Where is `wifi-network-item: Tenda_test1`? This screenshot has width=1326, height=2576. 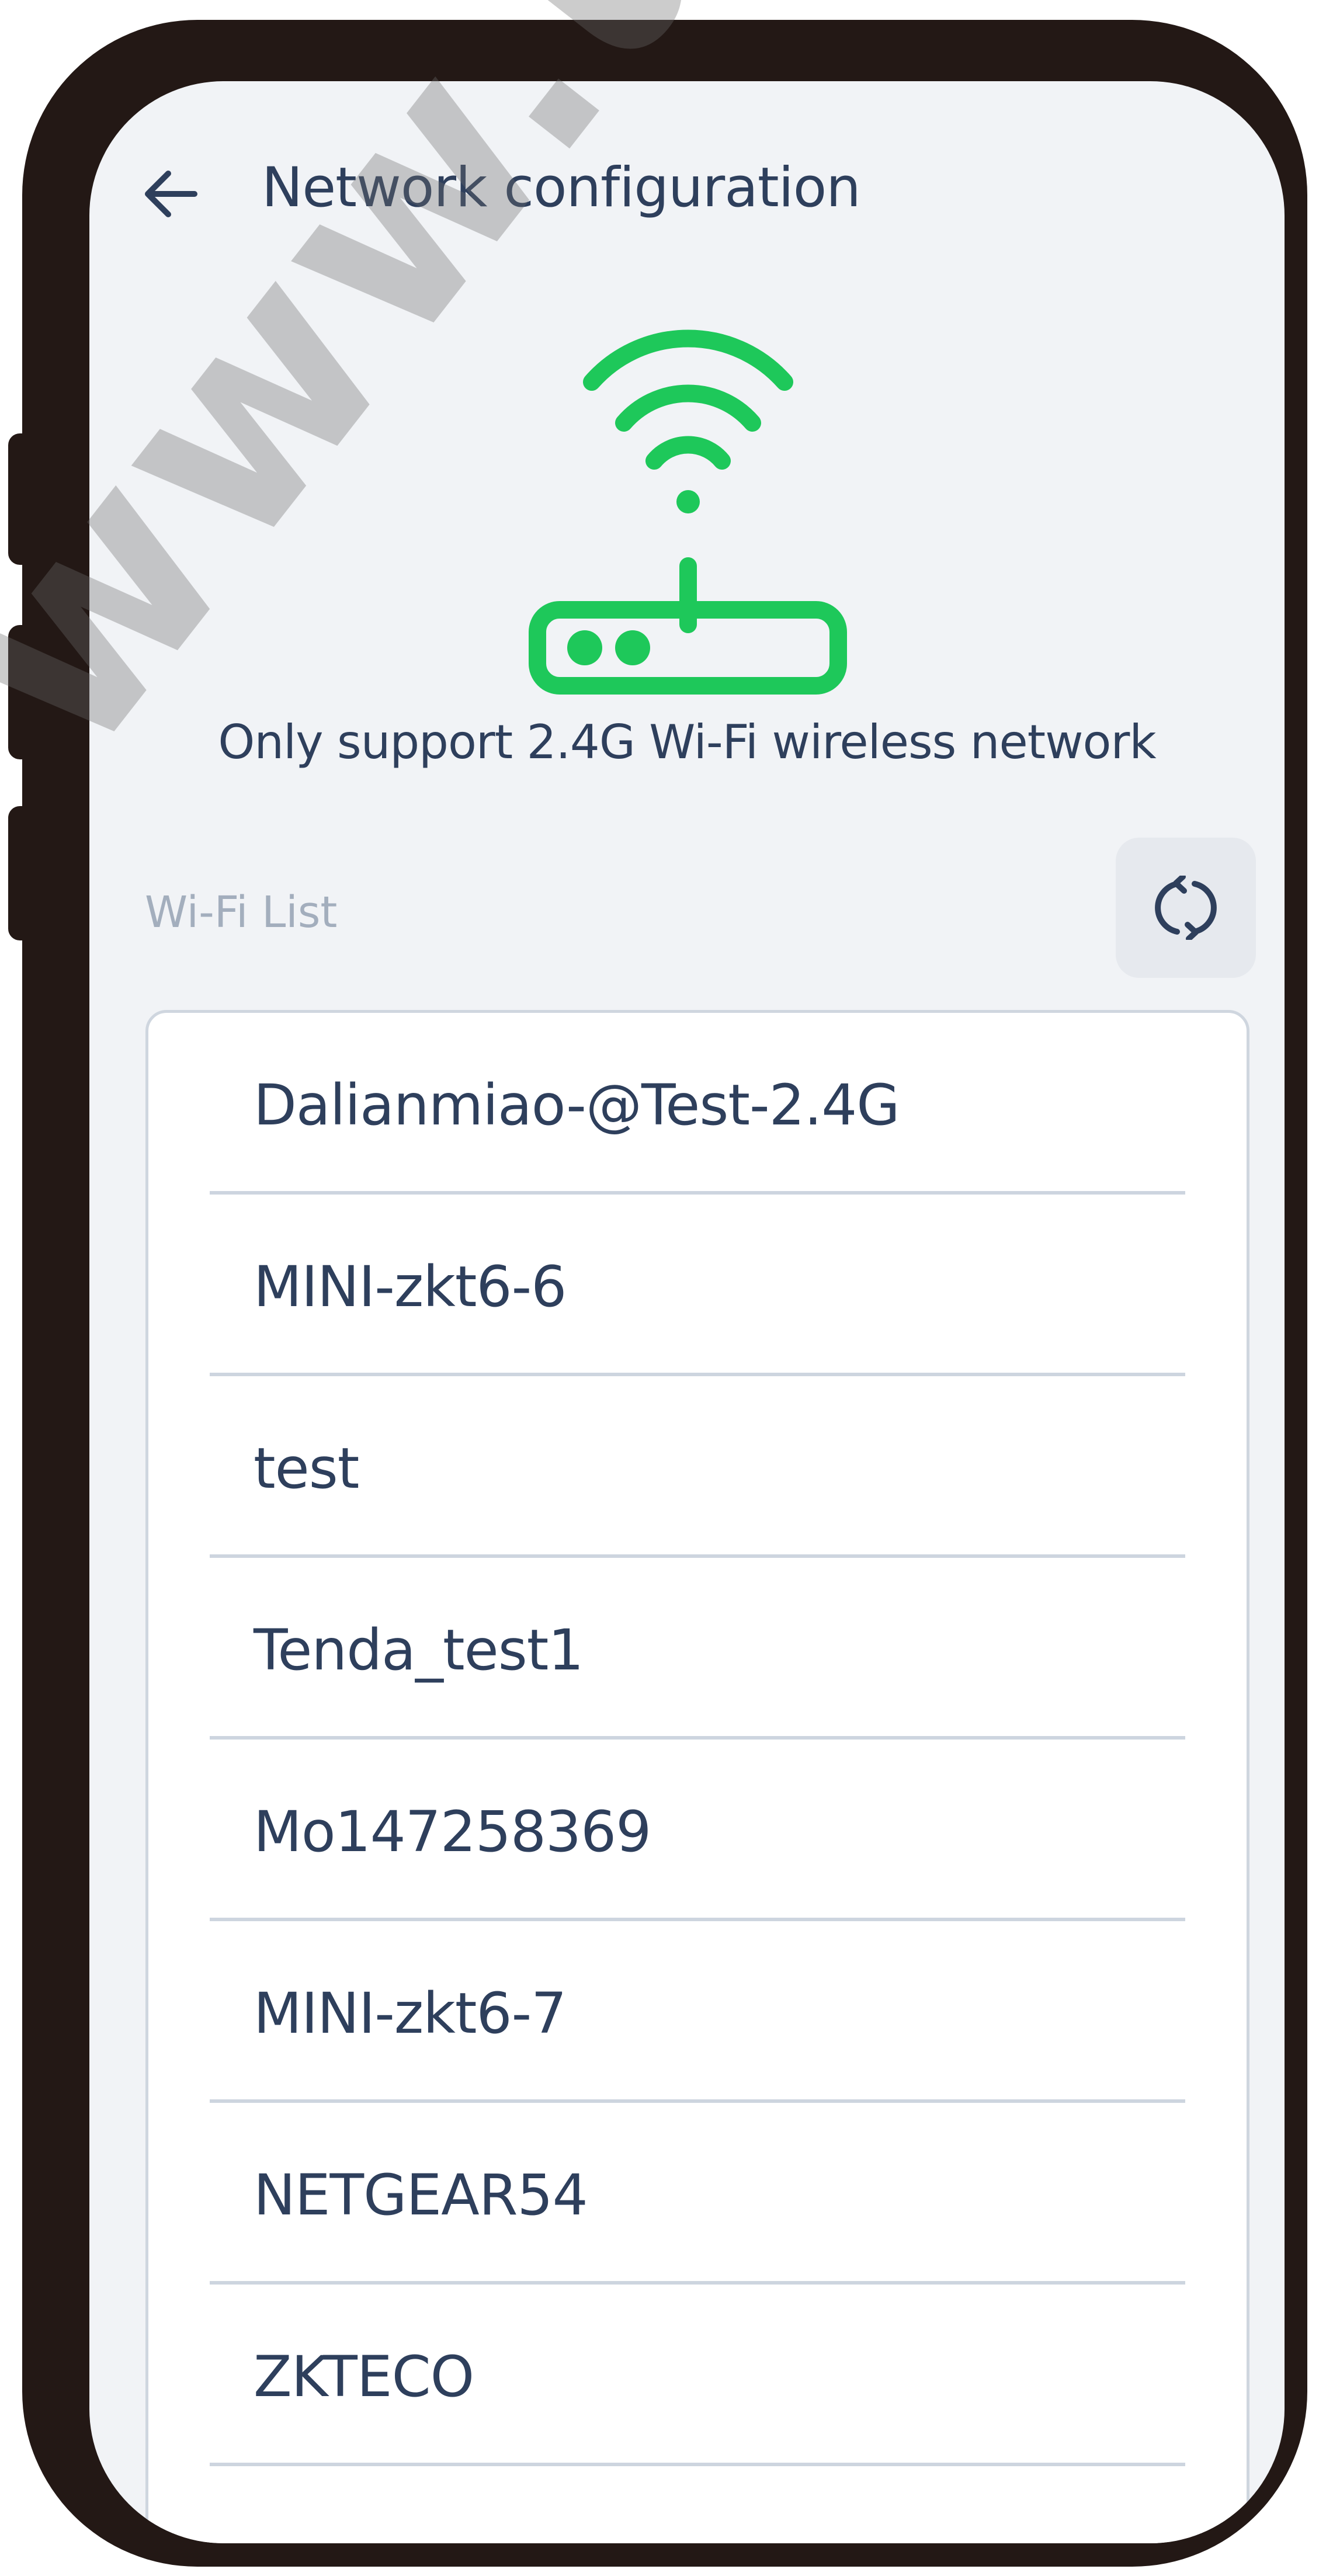
wifi-network-item: Tenda_test1 is located at coordinates (697, 1649).